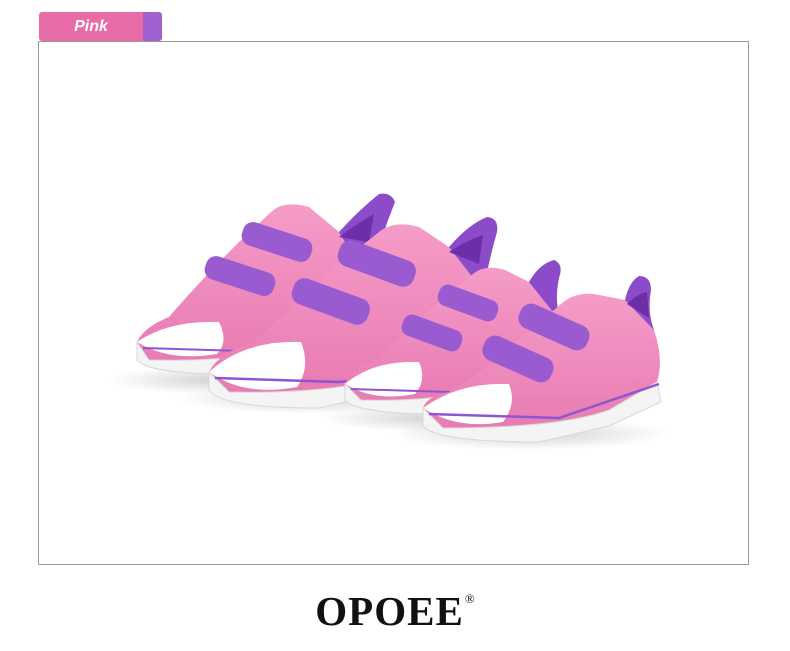 This screenshot has height=651, width=790. I want to click on color-option-label: Pink, so click(91, 26).